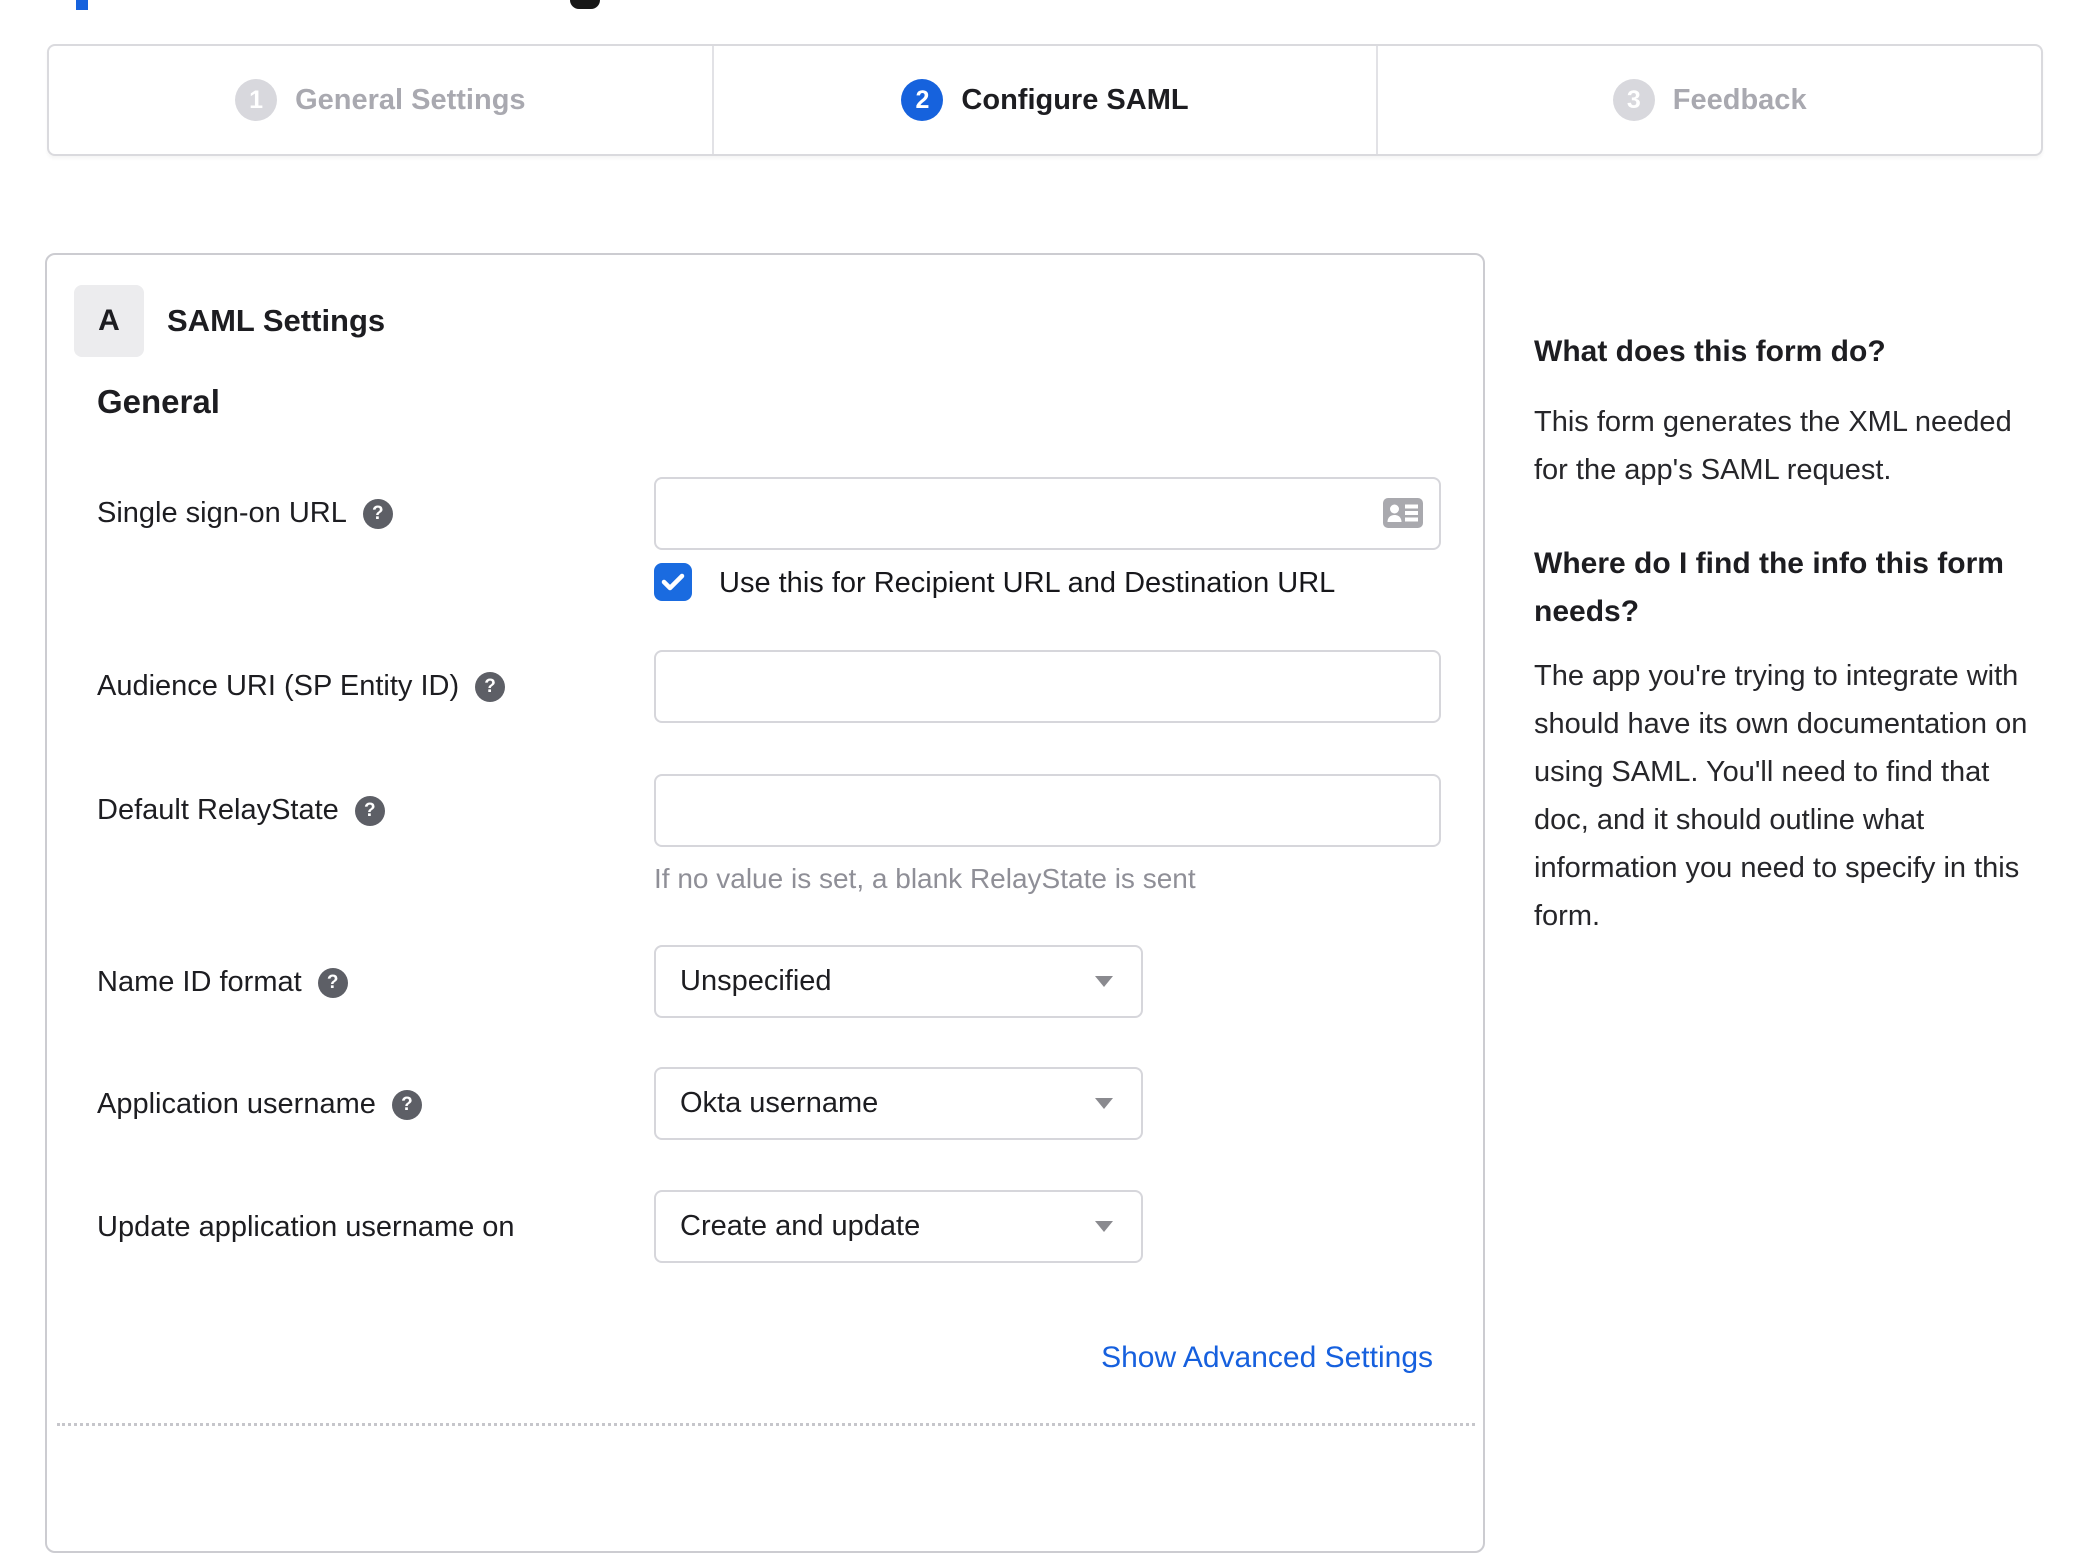  What do you see at coordinates (1633, 100) in the screenshot?
I see `step-3-circle: 3` at bounding box center [1633, 100].